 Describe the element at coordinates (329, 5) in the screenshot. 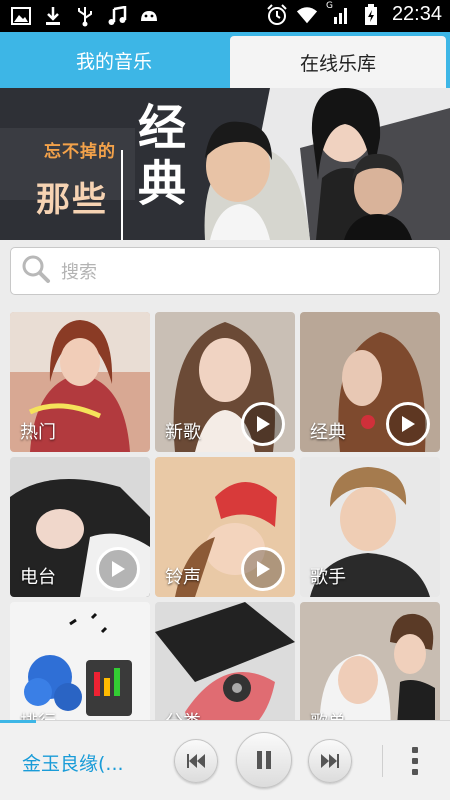

I see `signal-label: G` at that location.